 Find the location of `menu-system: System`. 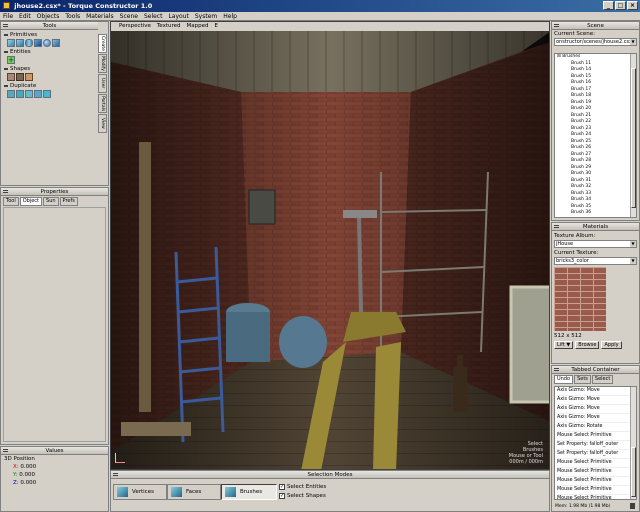

menu-system: System is located at coordinates (206, 16).